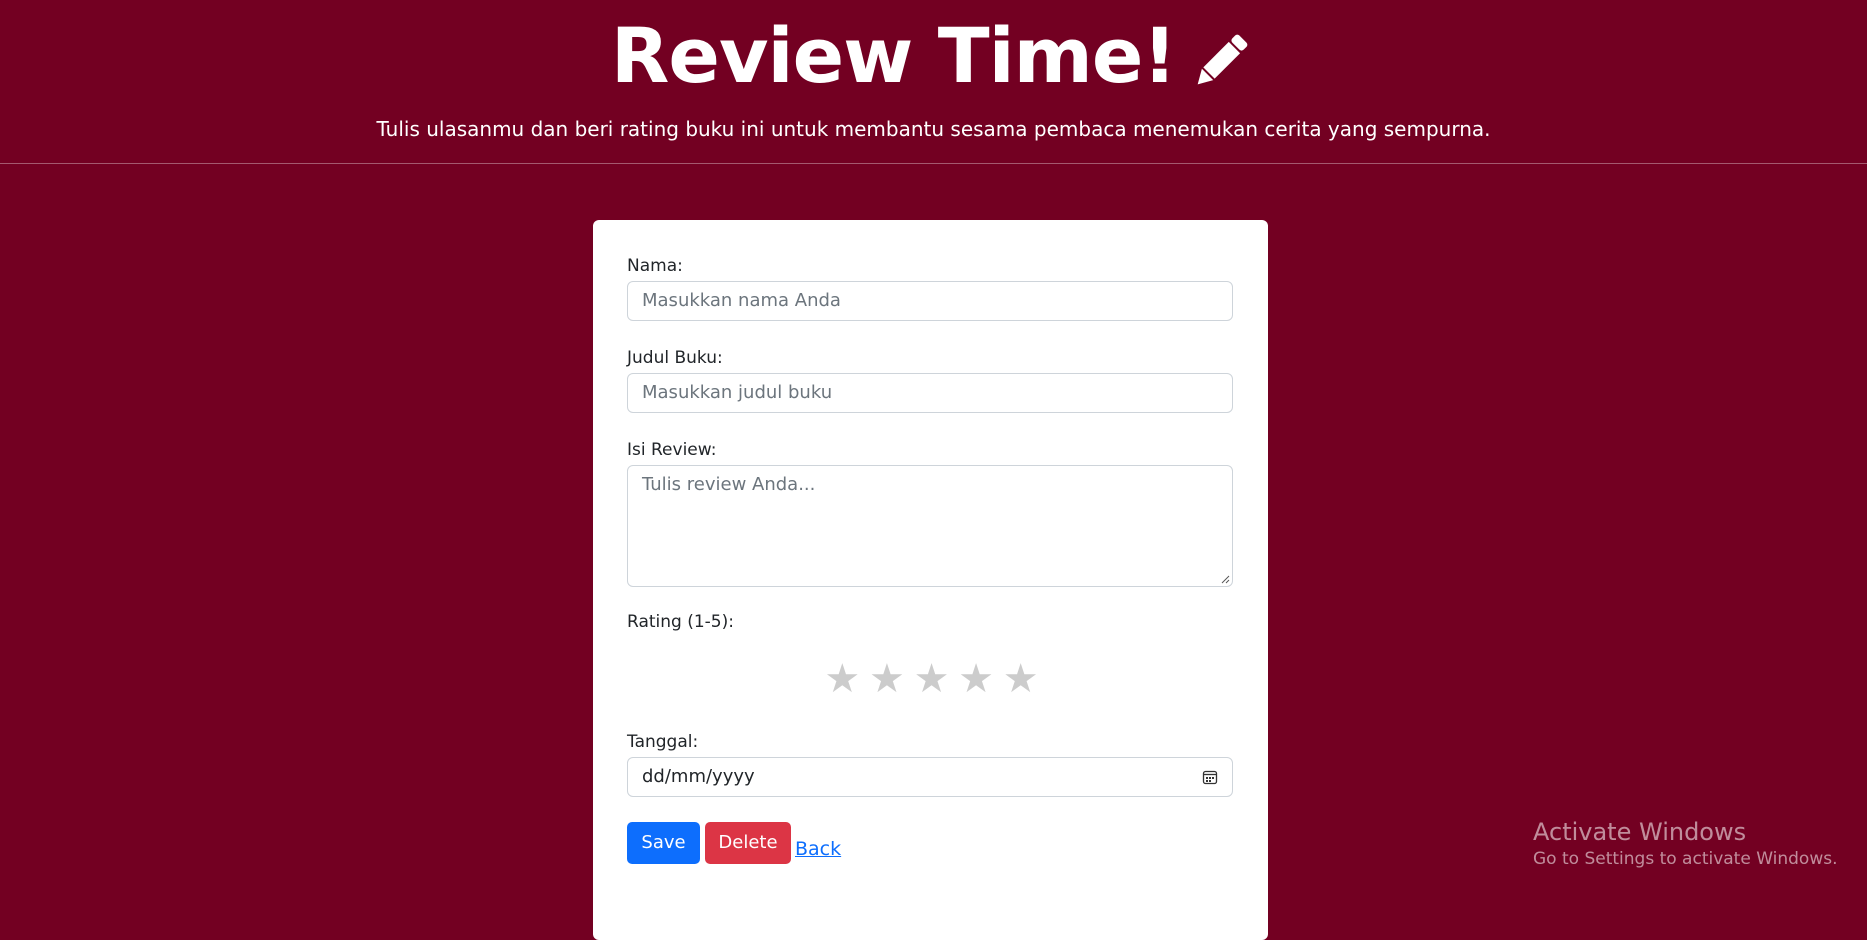  Describe the element at coordinates (1640, 832) in the screenshot. I see `watermark-title: Activate Windows` at that location.